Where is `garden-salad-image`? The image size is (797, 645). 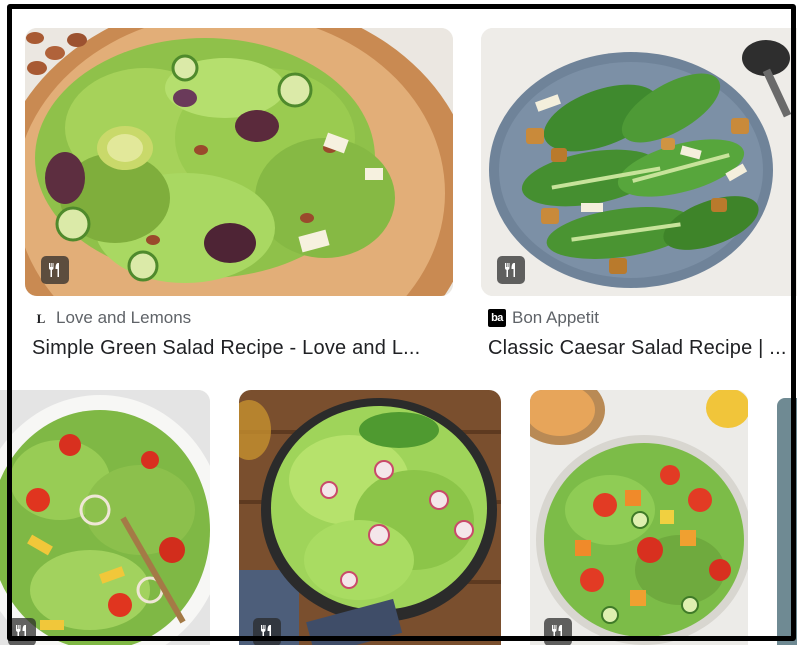 garden-salad-image is located at coordinates (105, 517).